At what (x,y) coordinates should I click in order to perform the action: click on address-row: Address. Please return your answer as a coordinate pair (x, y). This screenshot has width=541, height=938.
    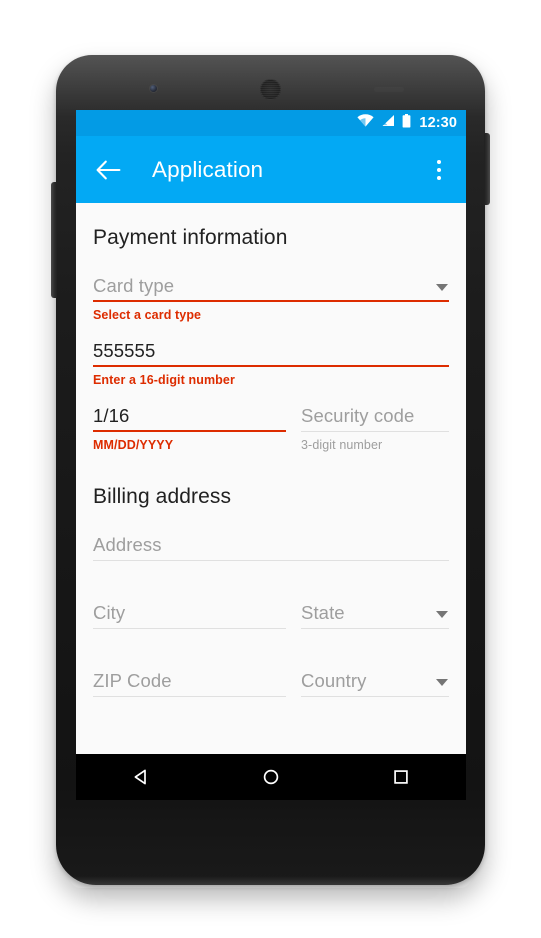
    Looking at the image, I should click on (271, 544).